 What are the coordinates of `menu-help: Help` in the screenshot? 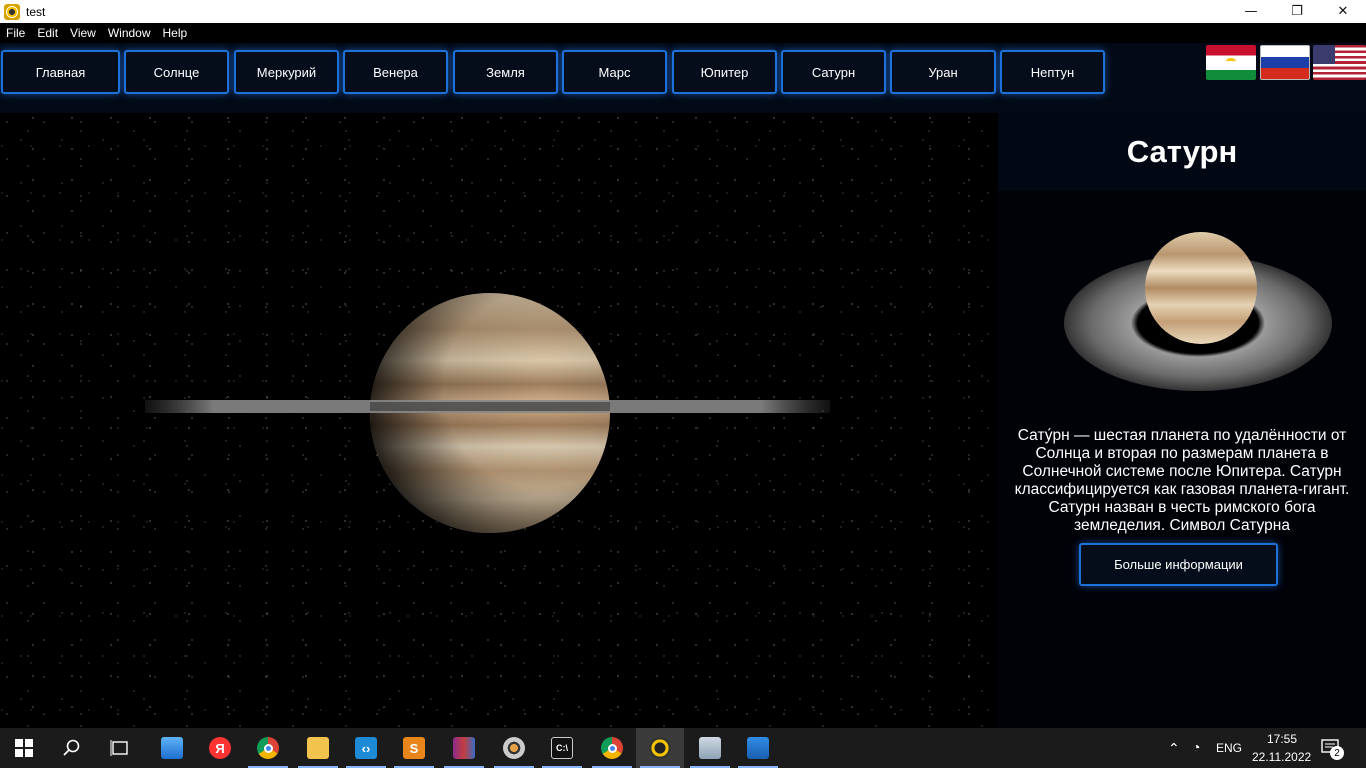 It's located at (175, 33).